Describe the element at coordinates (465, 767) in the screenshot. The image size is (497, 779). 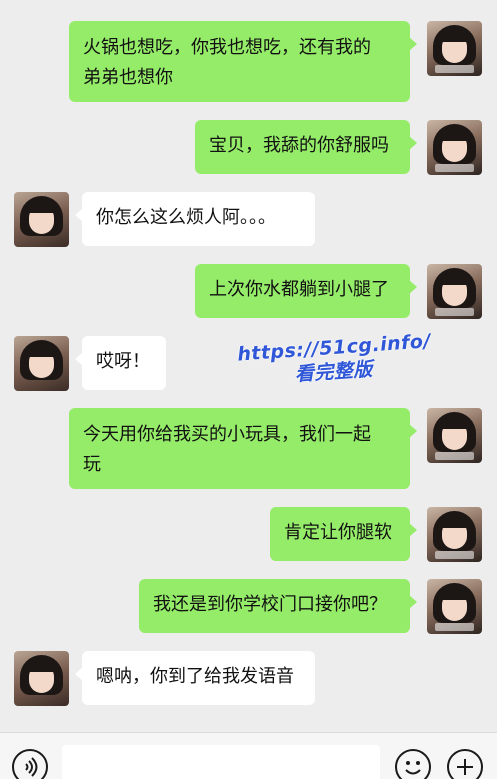
I see `plus-icon` at that location.